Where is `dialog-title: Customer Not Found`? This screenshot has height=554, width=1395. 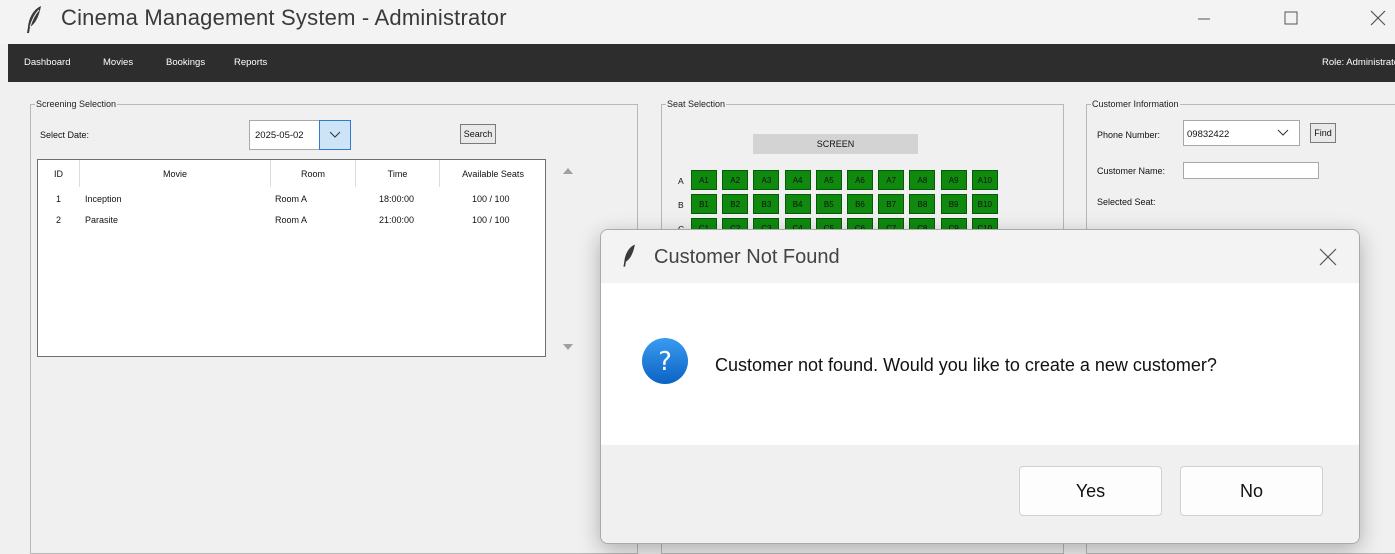 dialog-title: Customer Not Found is located at coordinates (747, 257).